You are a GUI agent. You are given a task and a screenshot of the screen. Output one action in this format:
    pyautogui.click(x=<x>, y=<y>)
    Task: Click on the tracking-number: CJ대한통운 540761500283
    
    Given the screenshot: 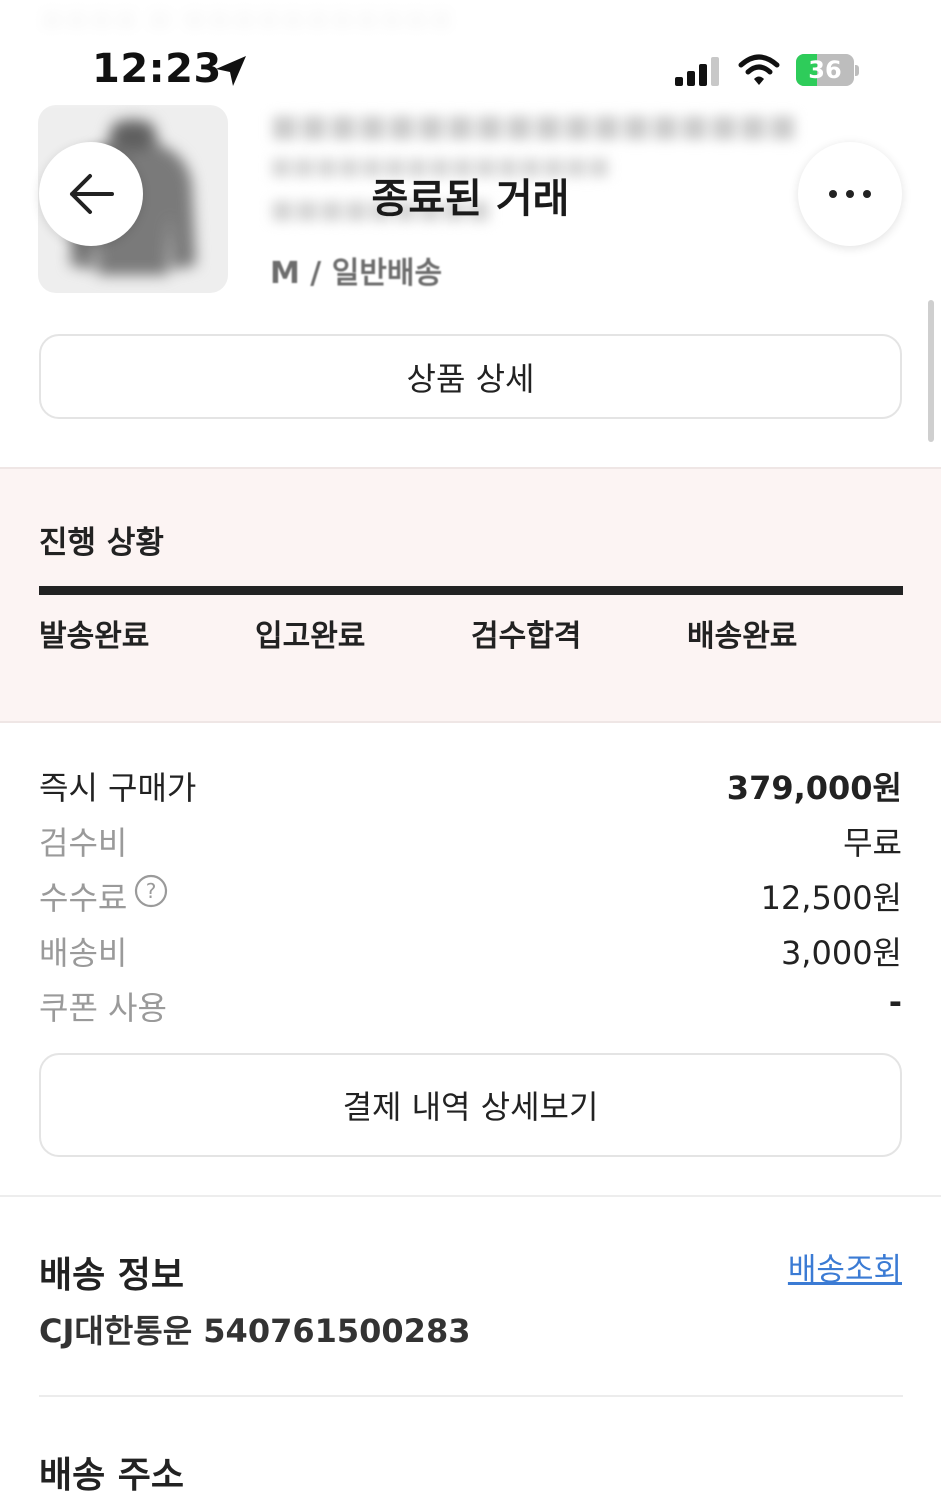 What is the action you would take?
    pyautogui.click(x=255, y=1331)
    